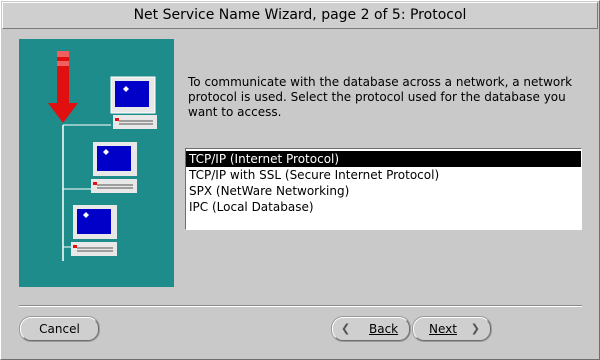 This screenshot has height=360, width=600. I want to click on protocol-option: IPC (Local Database), so click(383, 207).